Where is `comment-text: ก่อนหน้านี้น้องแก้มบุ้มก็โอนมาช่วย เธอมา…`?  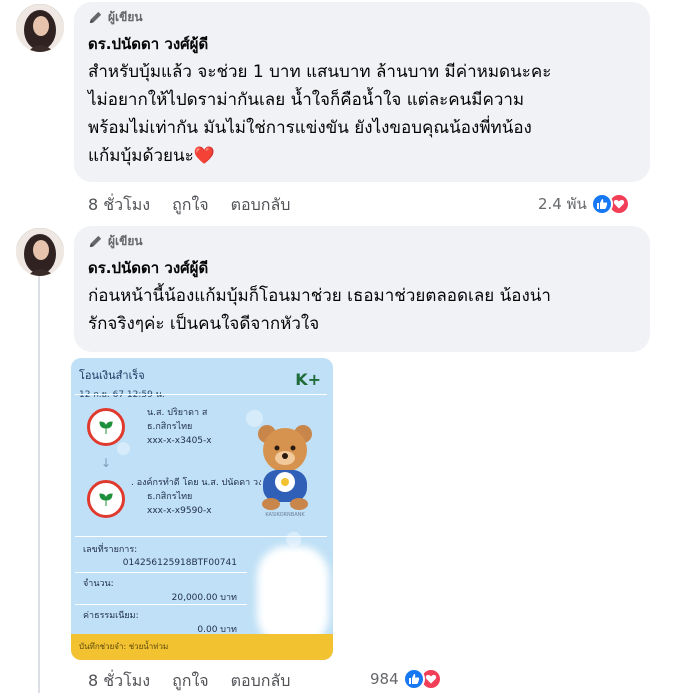 comment-text: ก่อนหน้านี้น้องแก้มบุ้มก็โอนมาช่วย เธอมา… is located at coordinates (362, 310).